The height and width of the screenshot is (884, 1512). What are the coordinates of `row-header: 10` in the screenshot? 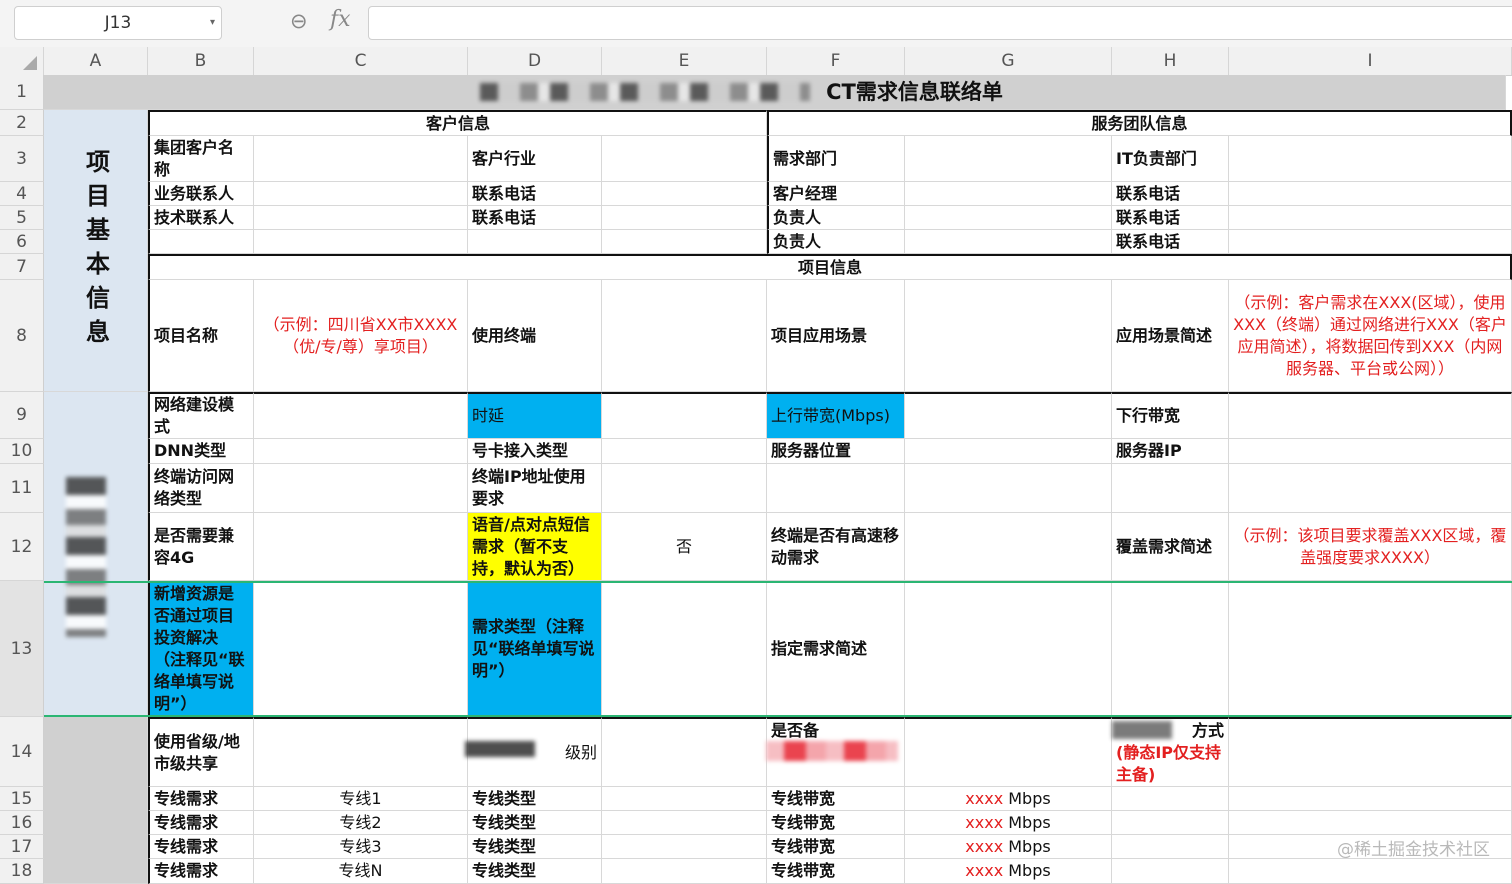 It's located at (22, 451).